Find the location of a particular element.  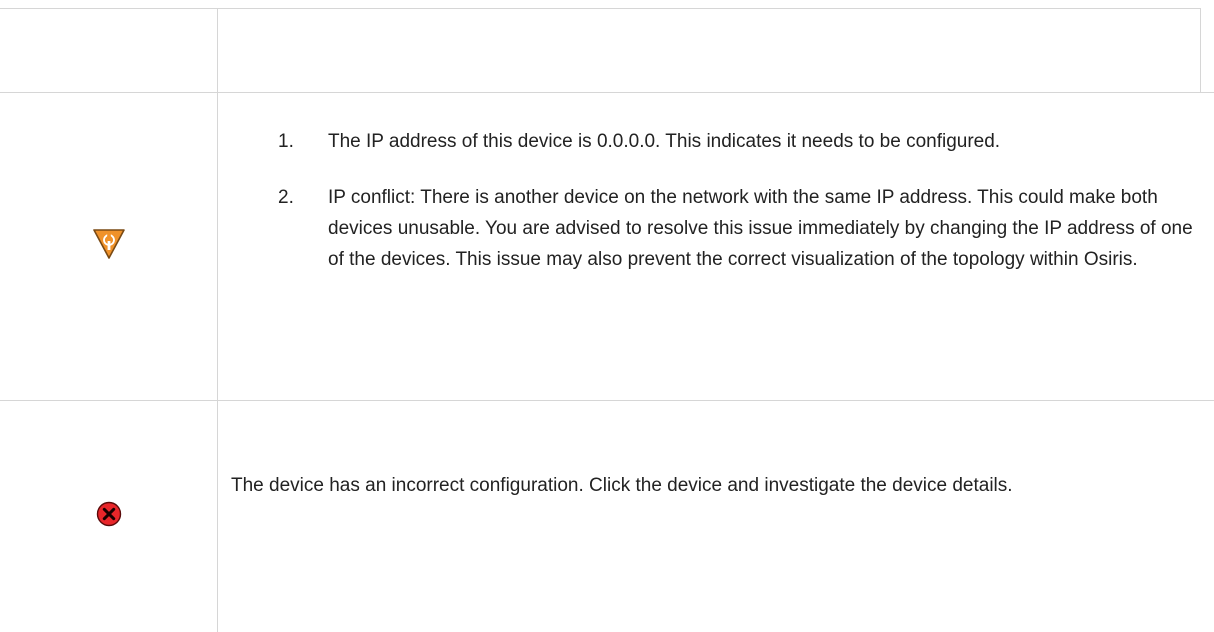

list-number: 2. is located at coordinates (286, 197).